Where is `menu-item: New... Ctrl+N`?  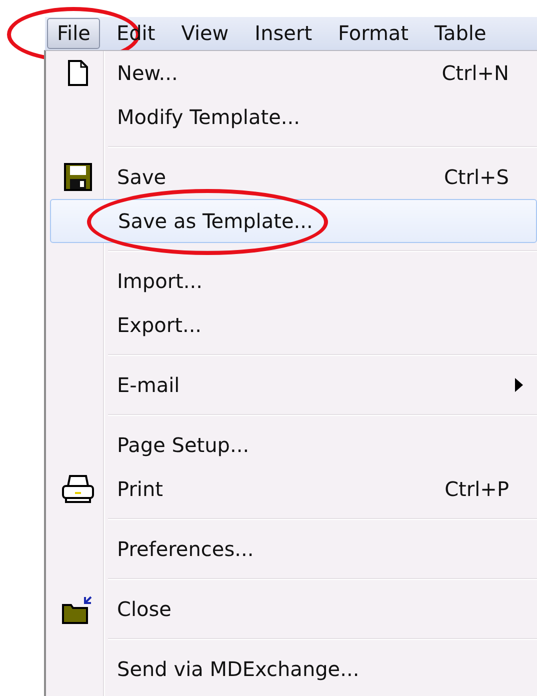 menu-item: New... Ctrl+N is located at coordinates (293, 73).